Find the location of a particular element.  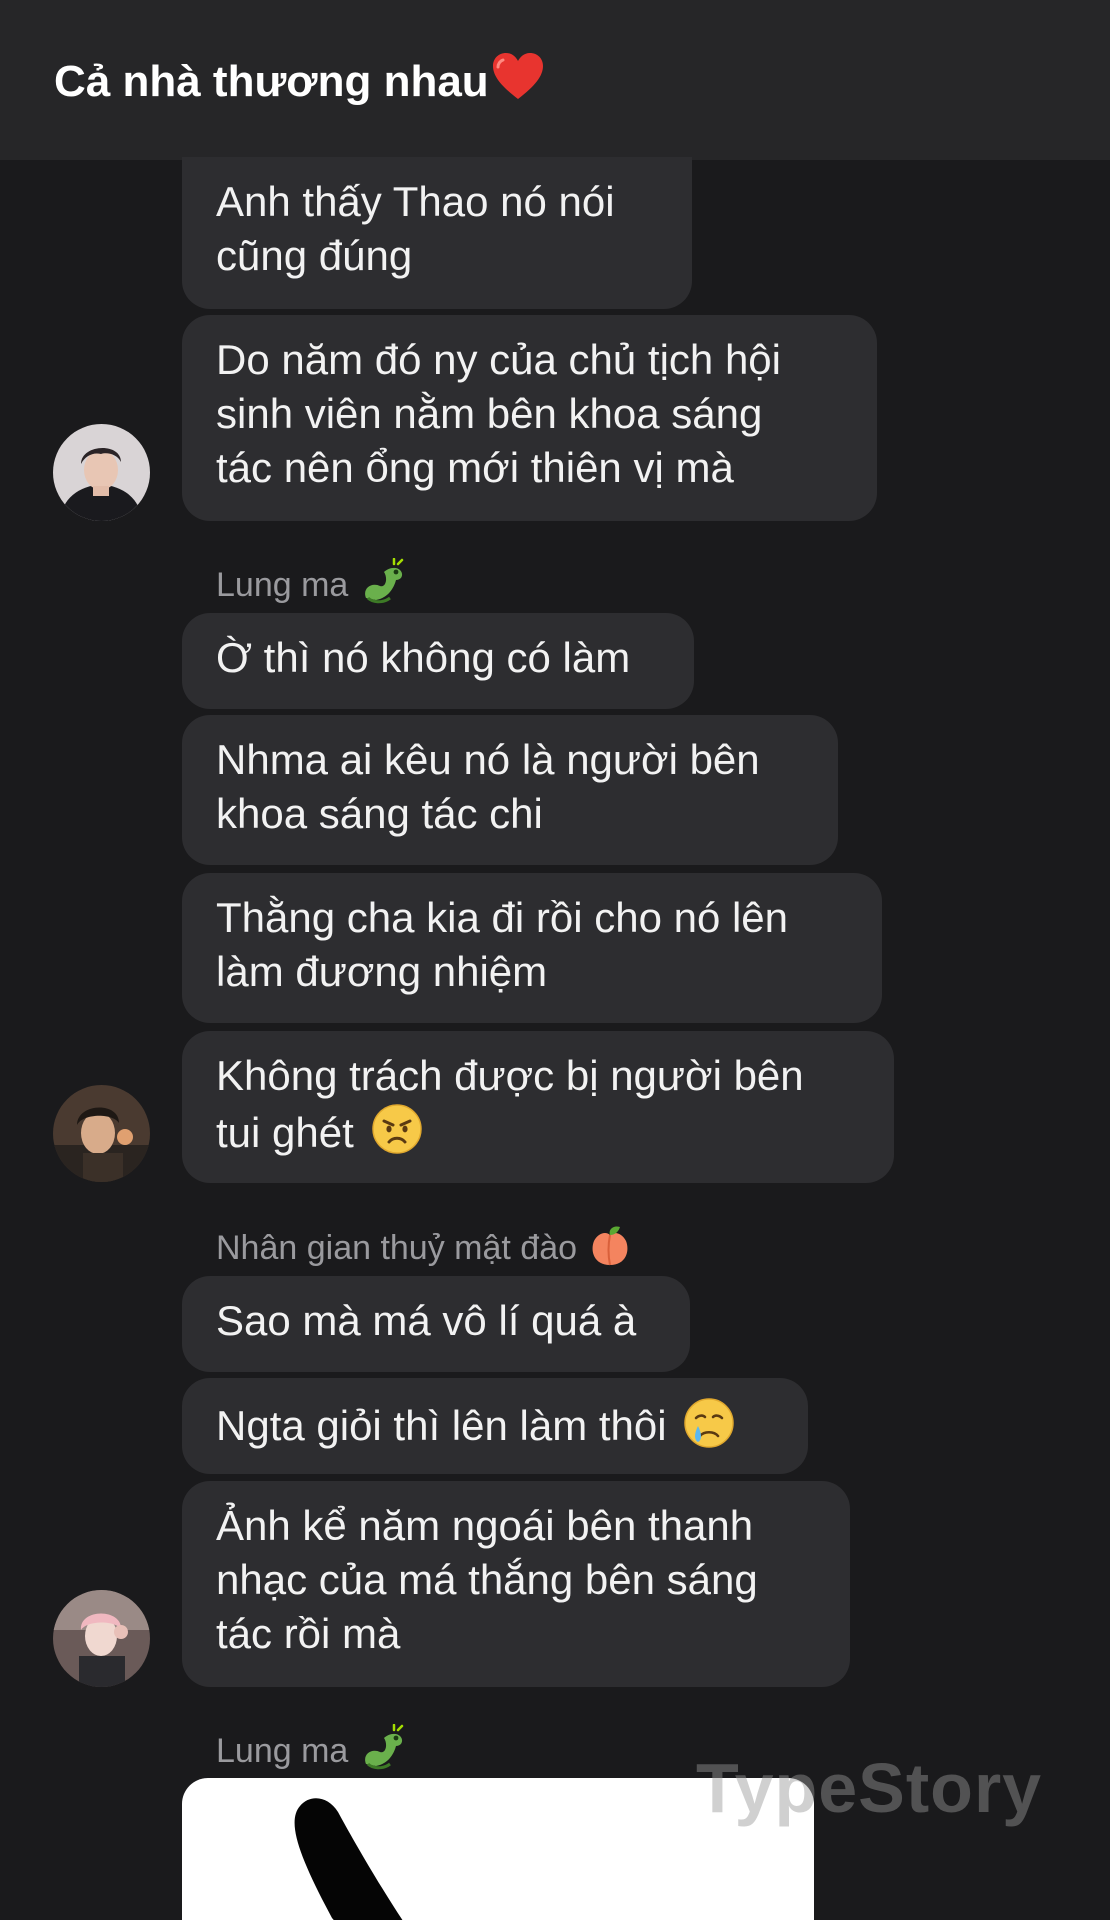

sender-name: Nhân gian thuỷ mật đào is located at coordinates (425, 1249).